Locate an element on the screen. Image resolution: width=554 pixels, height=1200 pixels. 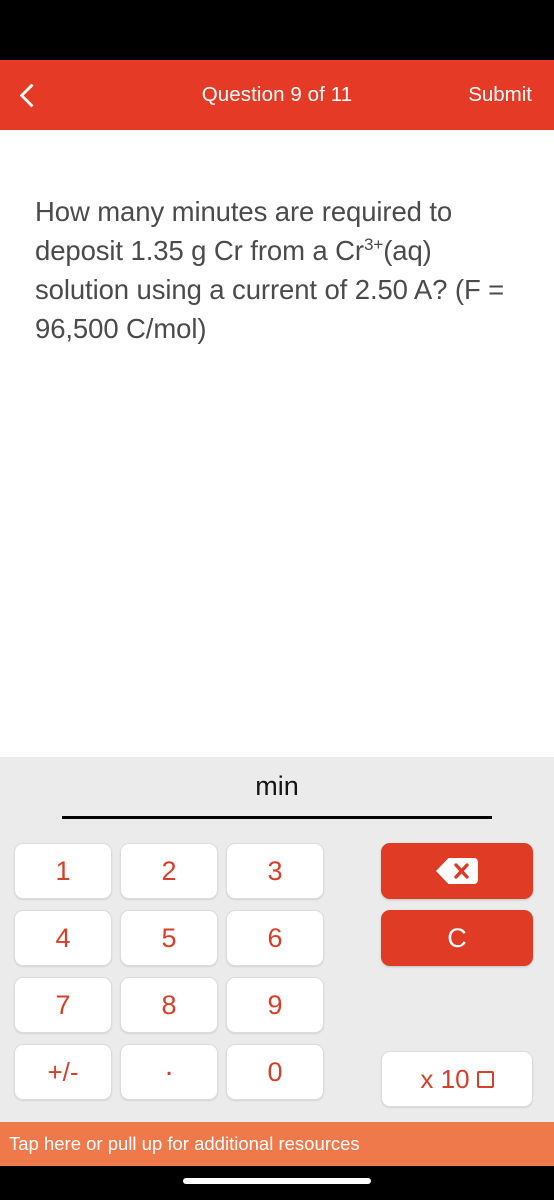
key-2: 2 is located at coordinates (169, 871).